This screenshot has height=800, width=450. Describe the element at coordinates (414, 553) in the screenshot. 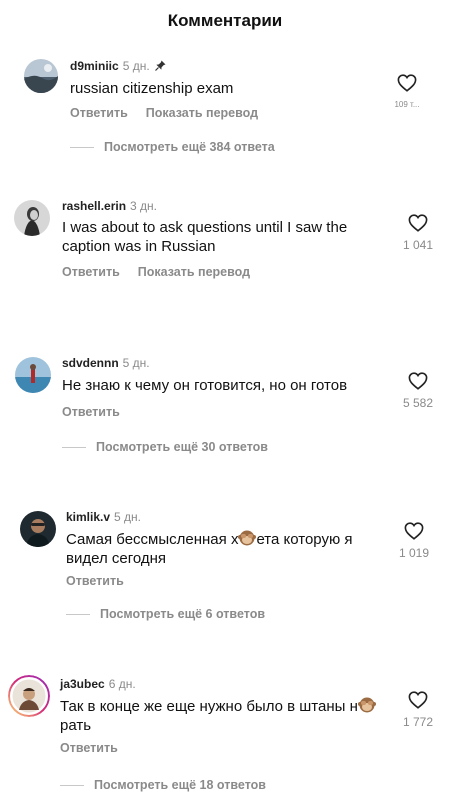

I see `like-count: 1 019` at that location.